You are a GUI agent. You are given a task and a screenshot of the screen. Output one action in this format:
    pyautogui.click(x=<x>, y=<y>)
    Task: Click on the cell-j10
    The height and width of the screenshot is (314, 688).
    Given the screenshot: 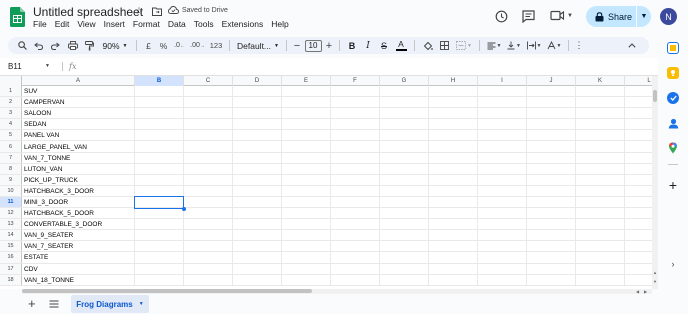 What is the action you would take?
    pyautogui.click(x=551, y=191)
    